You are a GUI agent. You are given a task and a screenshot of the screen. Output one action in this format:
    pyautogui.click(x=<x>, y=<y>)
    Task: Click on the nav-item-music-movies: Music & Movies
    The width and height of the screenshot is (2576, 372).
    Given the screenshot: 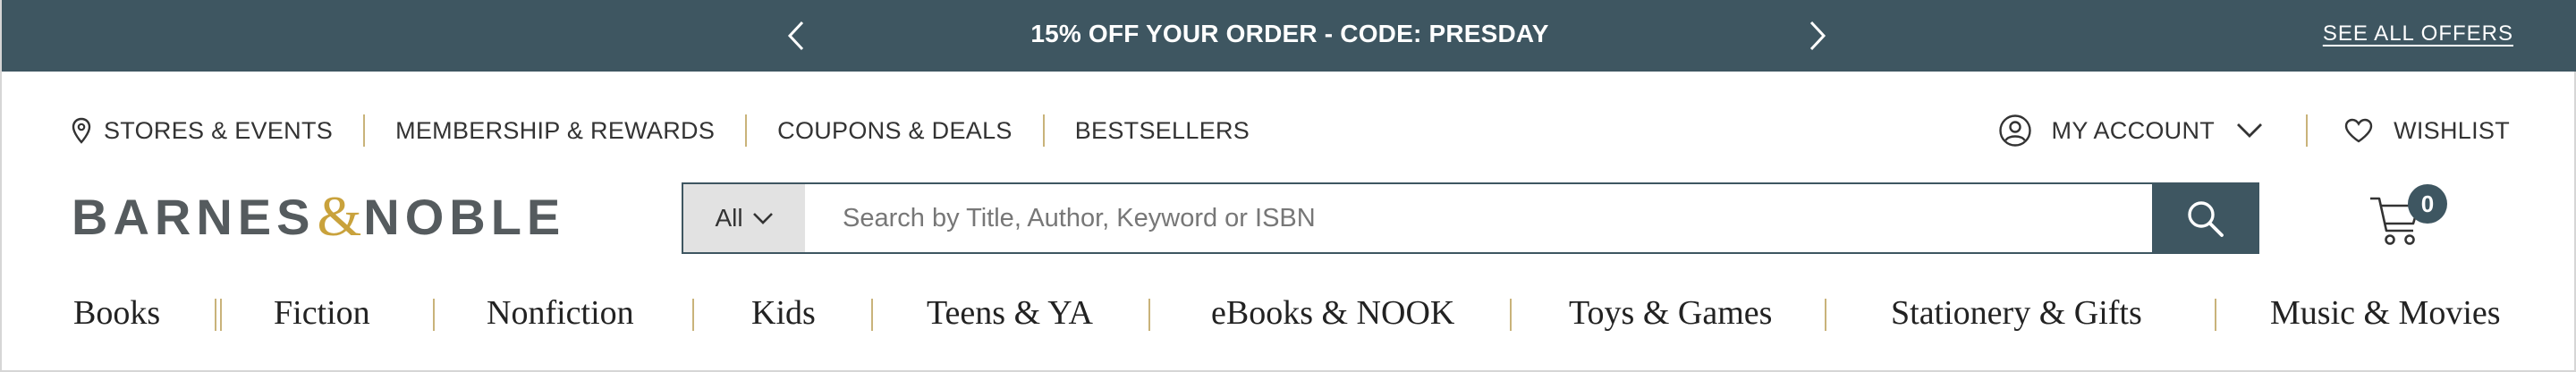 What is the action you would take?
    pyautogui.click(x=2385, y=313)
    